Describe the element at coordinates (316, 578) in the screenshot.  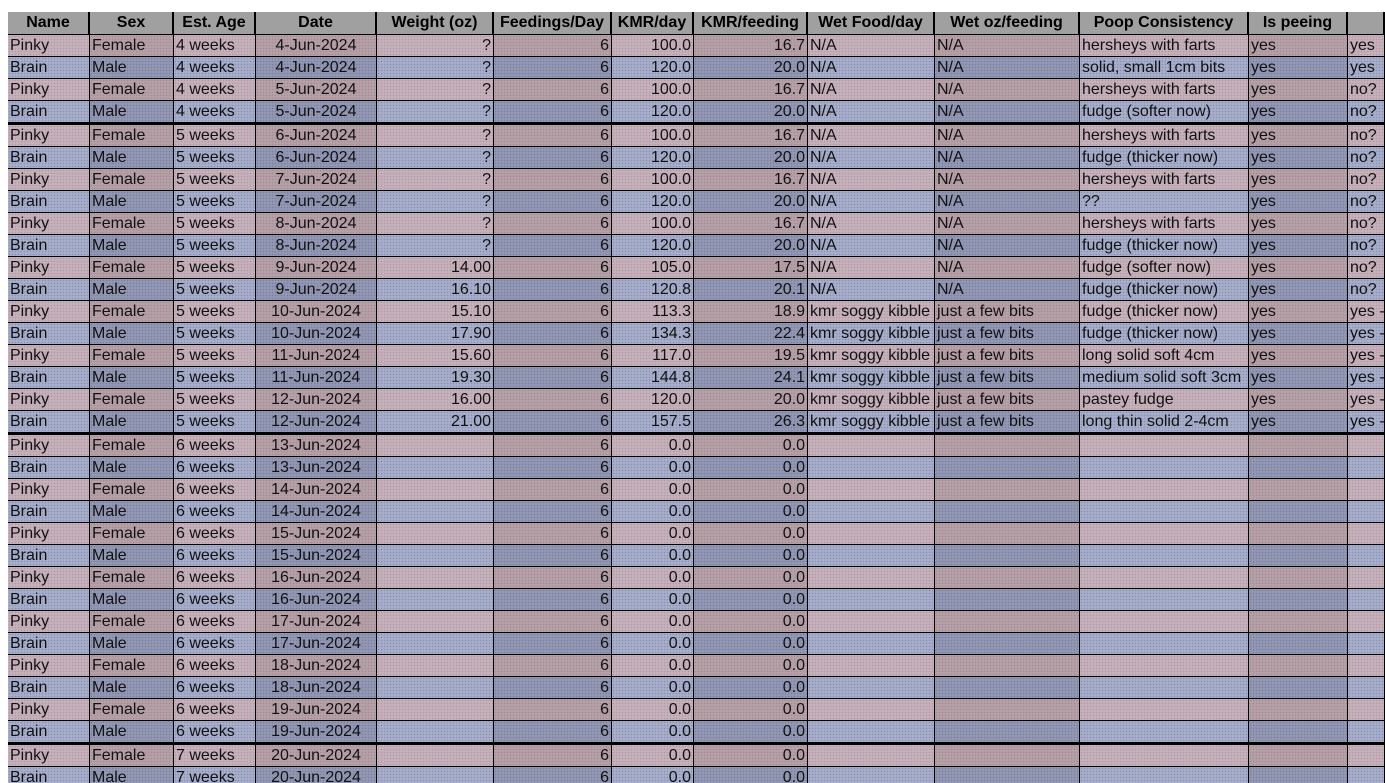
I see `cell-date: 16-Jun-2024` at that location.